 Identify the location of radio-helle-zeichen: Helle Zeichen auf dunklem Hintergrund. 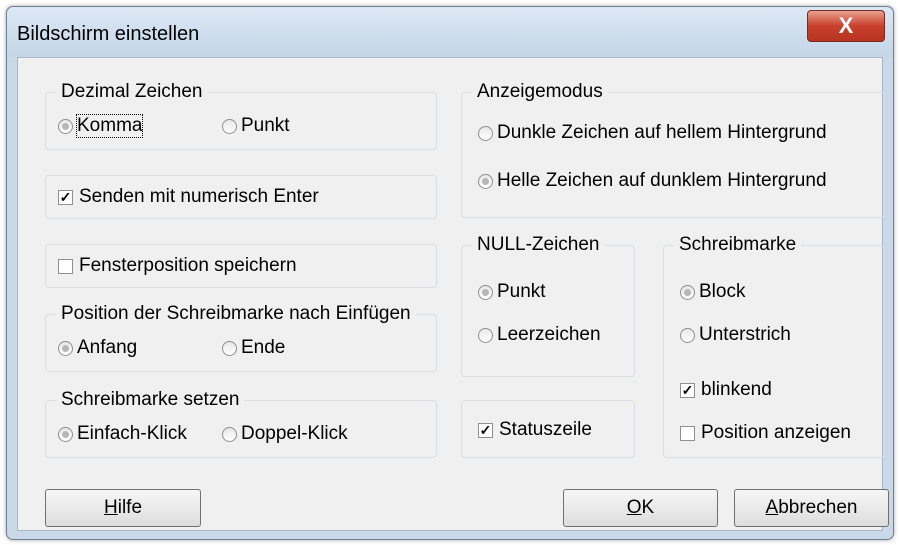
(652, 181).